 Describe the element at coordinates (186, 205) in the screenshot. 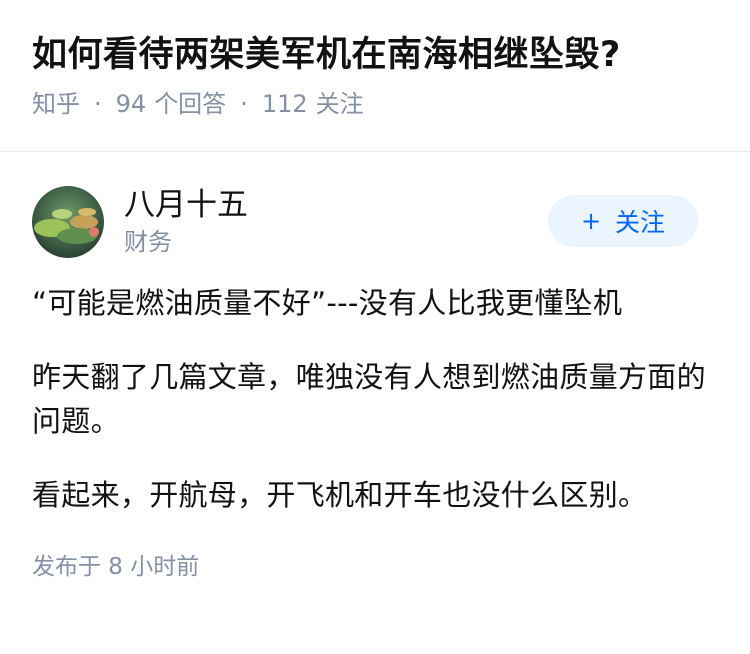

I see `author-name: 八月十五` at that location.